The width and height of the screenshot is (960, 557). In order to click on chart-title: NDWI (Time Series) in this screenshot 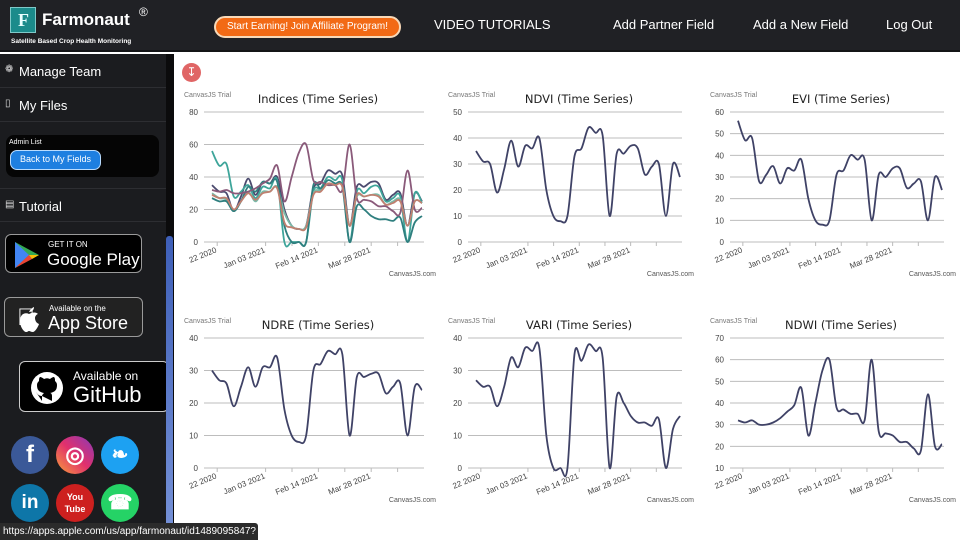, I will do `click(841, 325)`.